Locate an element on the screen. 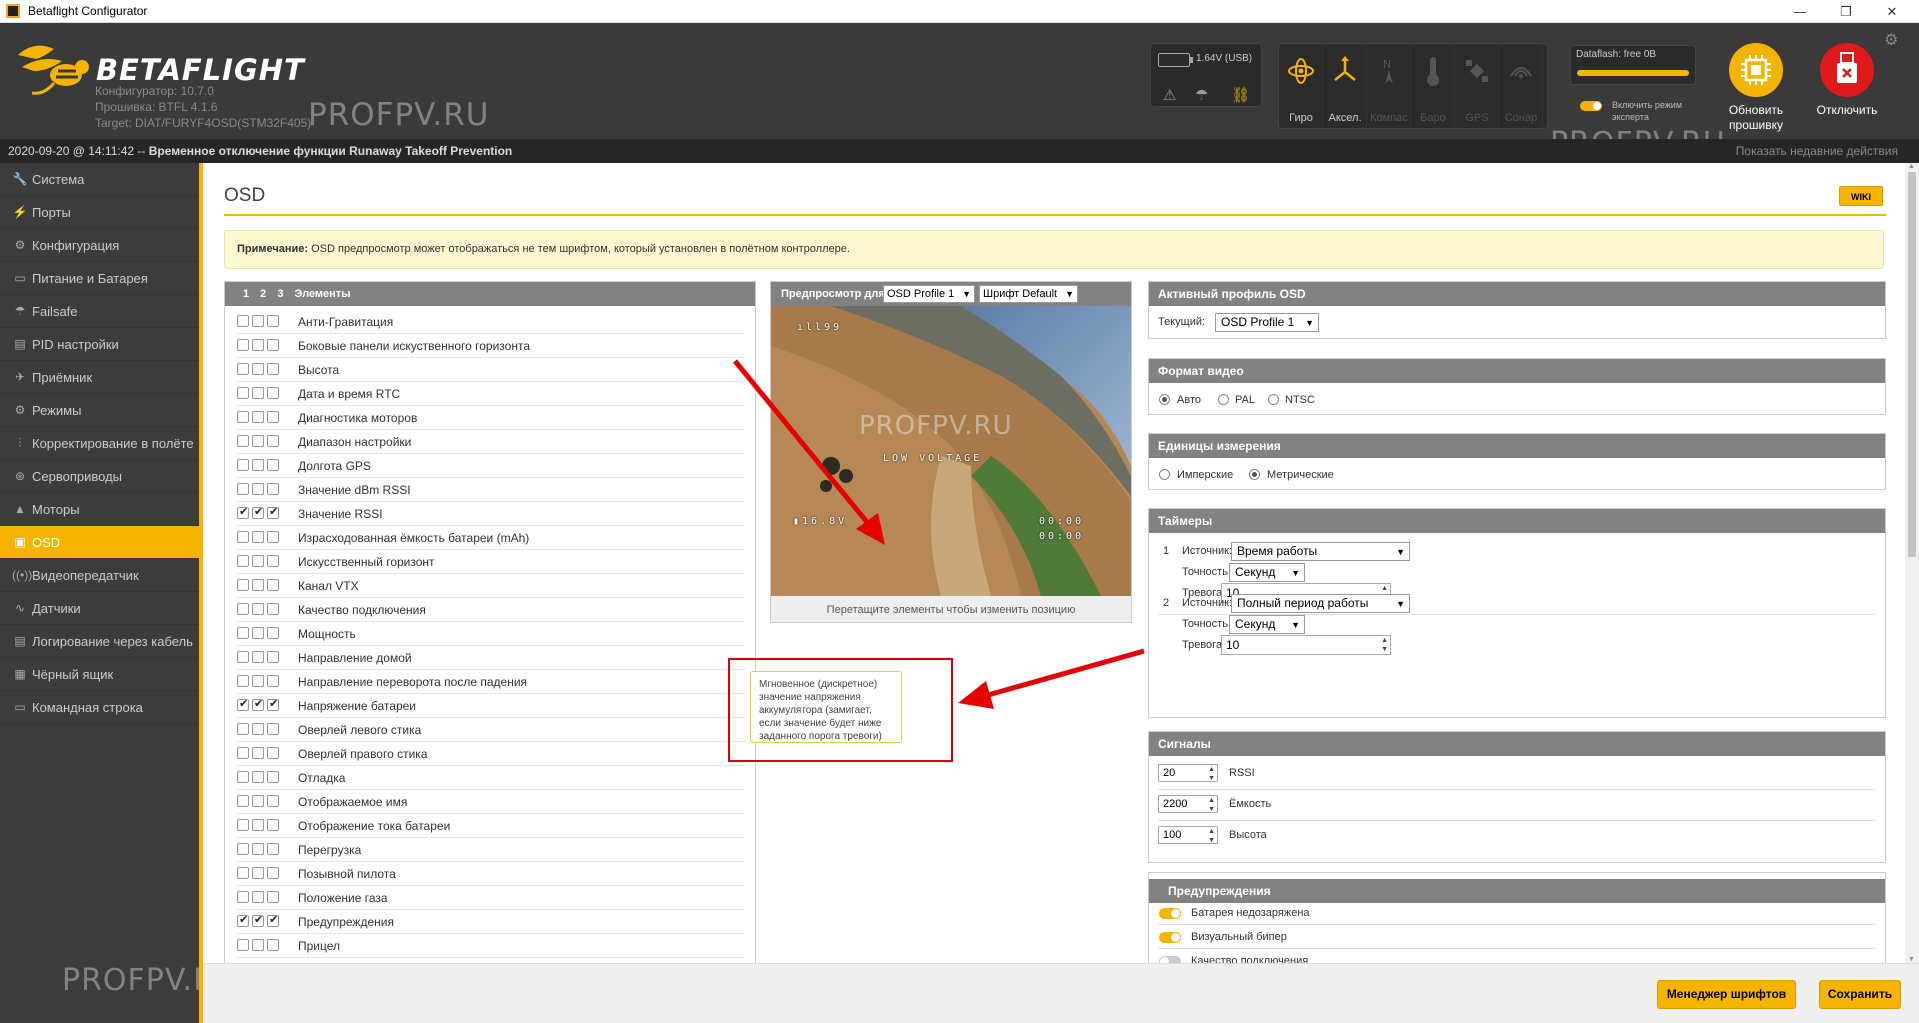 The width and height of the screenshot is (1919, 1023). alarm-capacity-input: 2200 ▲ ▼ is located at coordinates (1188, 804).